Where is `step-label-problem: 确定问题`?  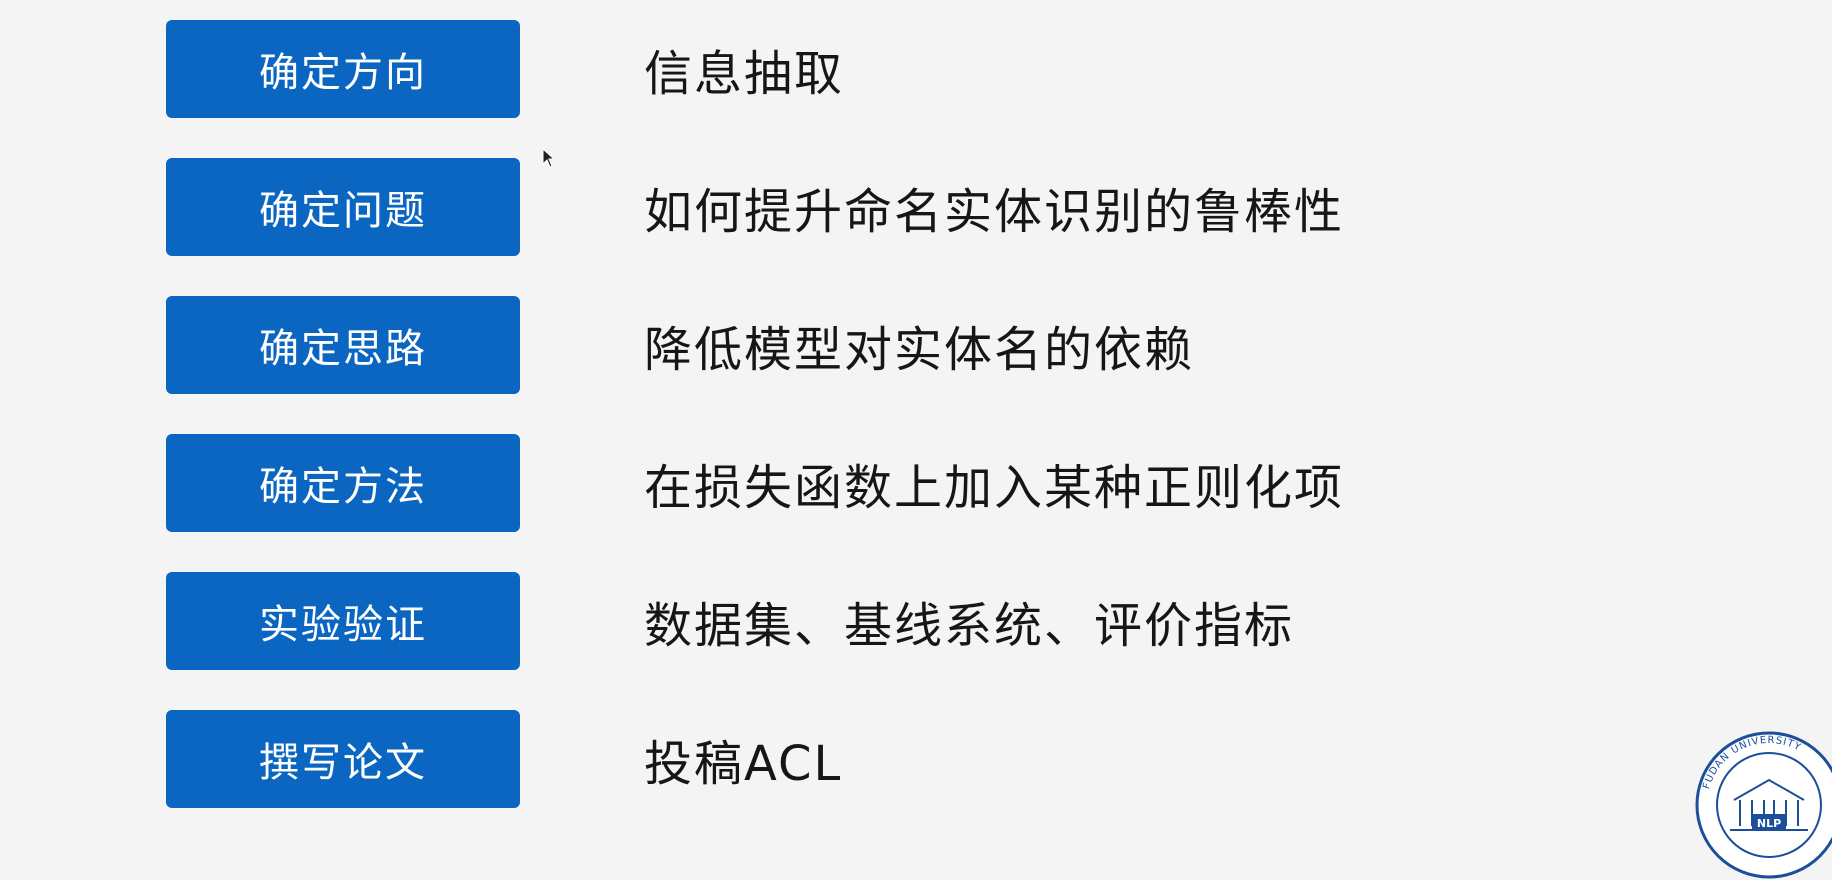 step-label-problem: 确定问题 is located at coordinates (343, 207).